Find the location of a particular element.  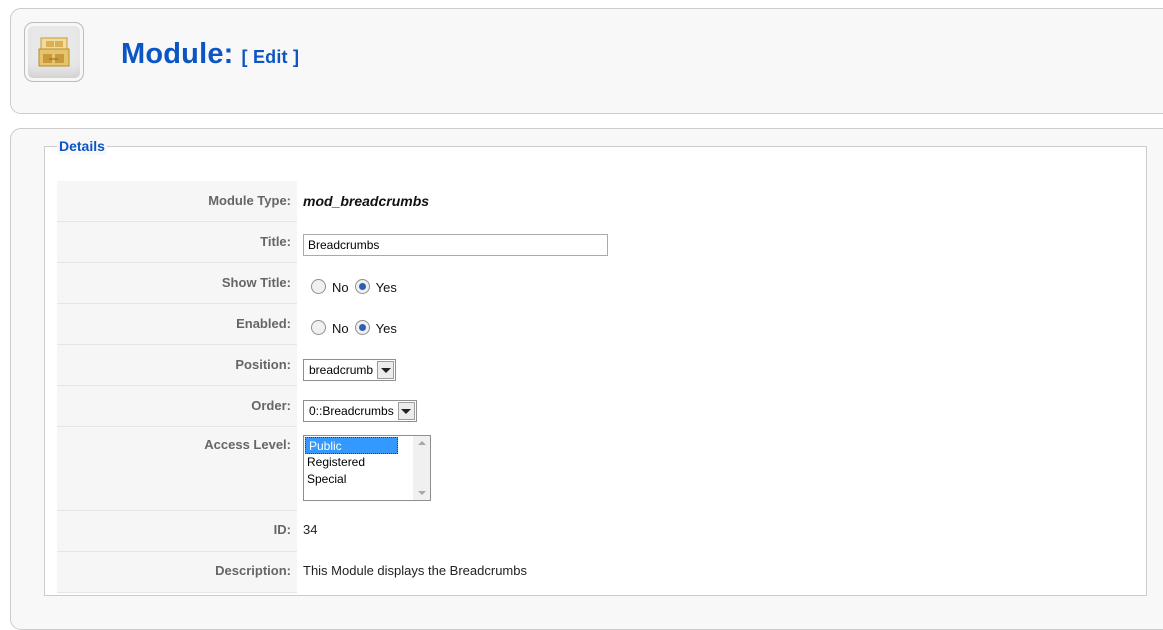

page-title: Module: [ Edit ] is located at coordinates (210, 54).